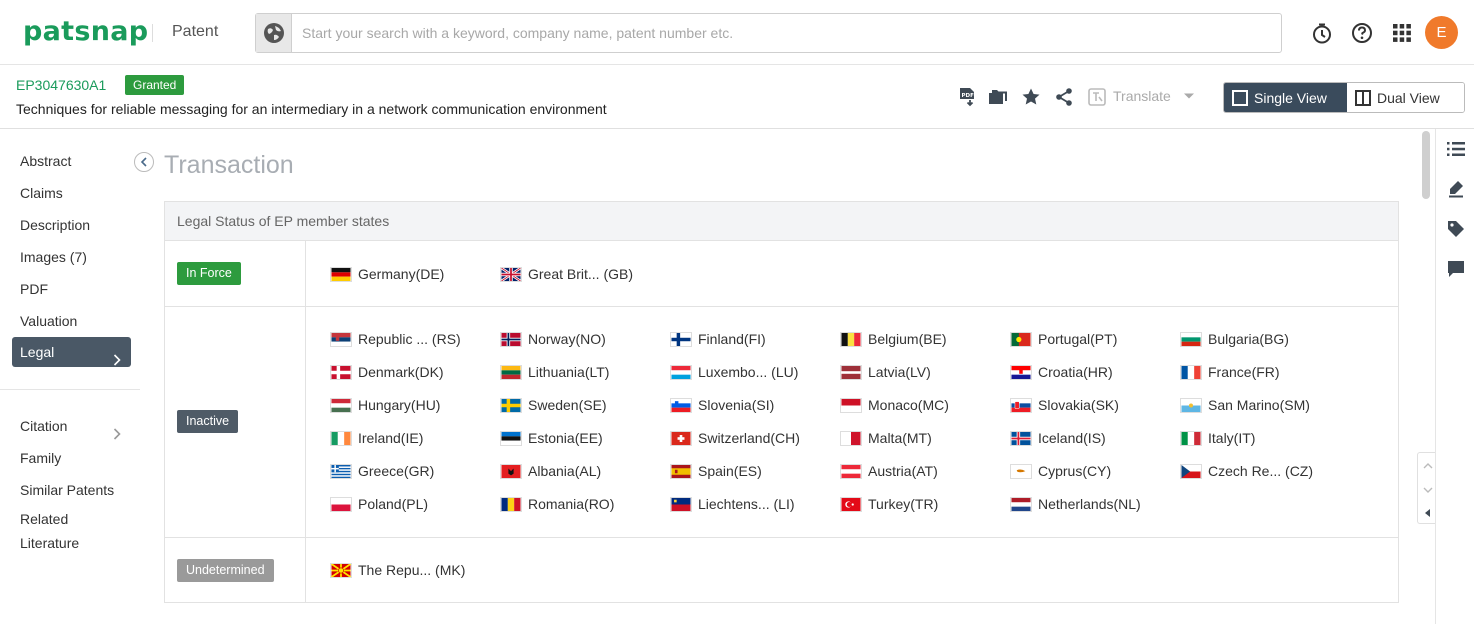 The image size is (1474, 624). What do you see at coordinates (568, 372) in the screenshot?
I see `country-name: Lithuania(LT)` at bounding box center [568, 372].